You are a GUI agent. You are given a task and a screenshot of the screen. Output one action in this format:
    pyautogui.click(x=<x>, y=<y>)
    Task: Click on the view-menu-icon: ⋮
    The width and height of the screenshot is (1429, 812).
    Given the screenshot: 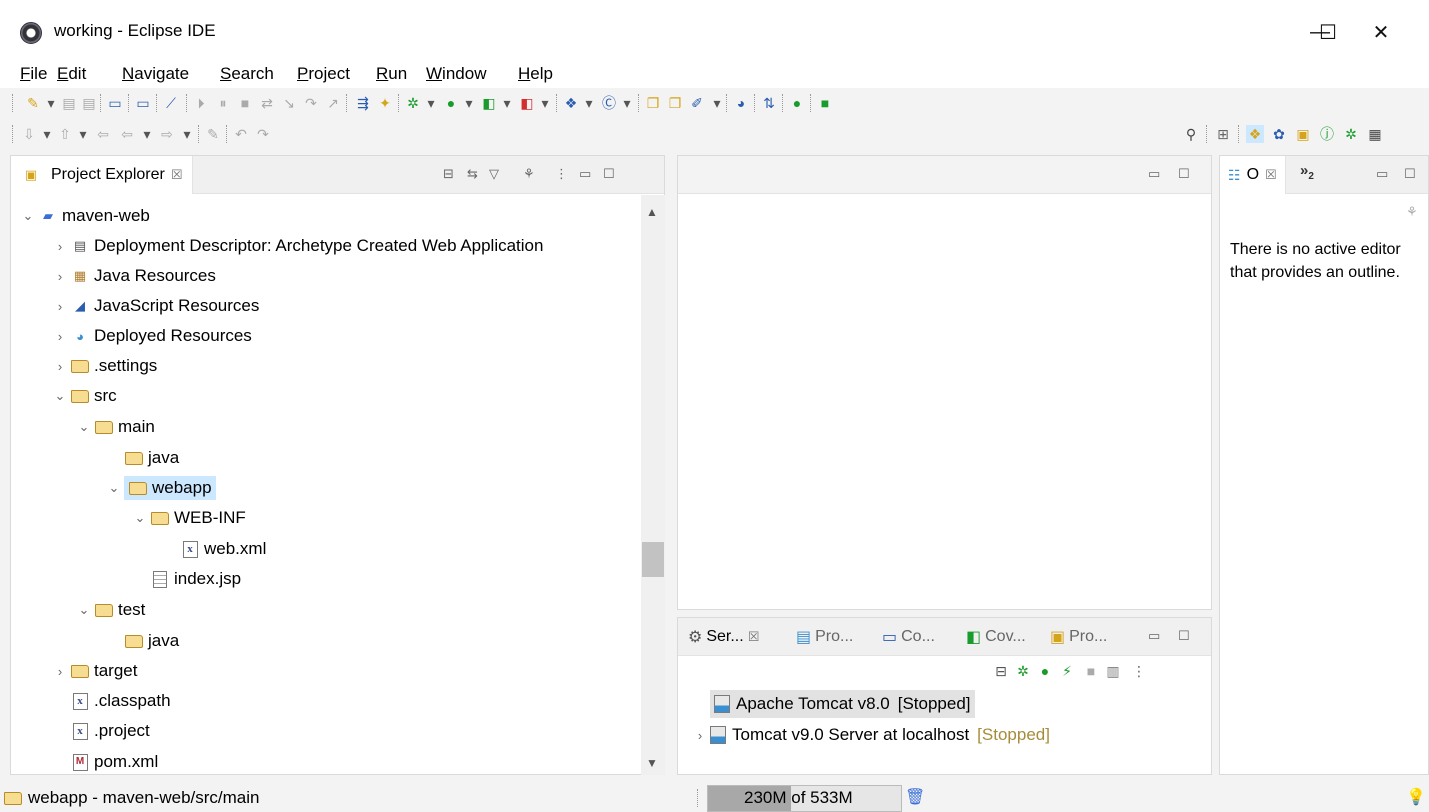 What is the action you would take?
    pyautogui.click(x=561, y=174)
    